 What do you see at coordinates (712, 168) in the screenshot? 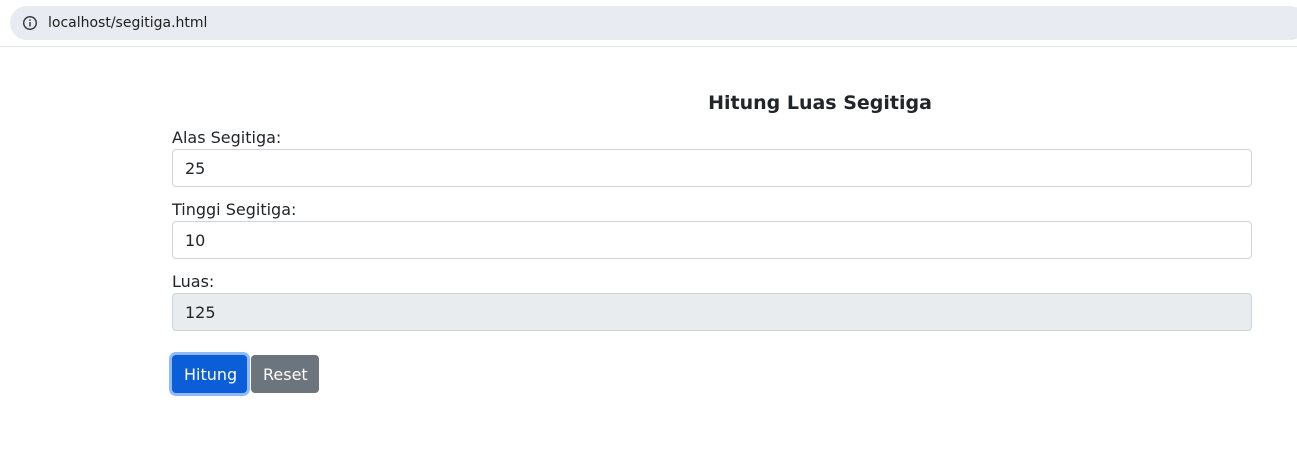
I see `alas-input` at bounding box center [712, 168].